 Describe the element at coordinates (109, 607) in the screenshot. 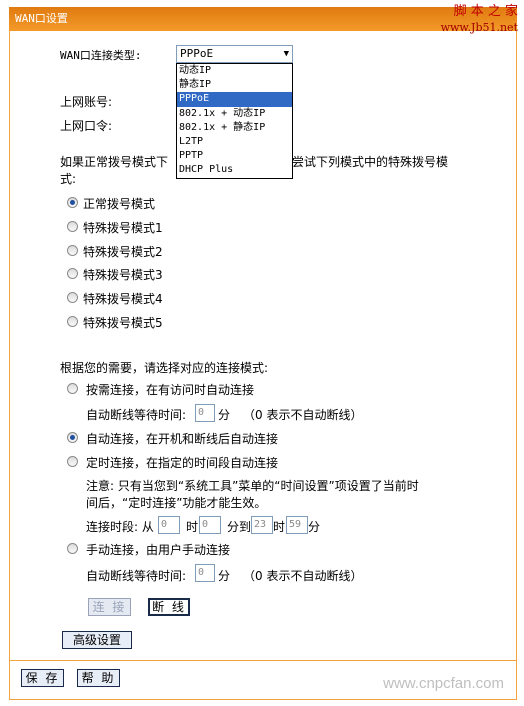

I see `connect-button: 连 接` at that location.